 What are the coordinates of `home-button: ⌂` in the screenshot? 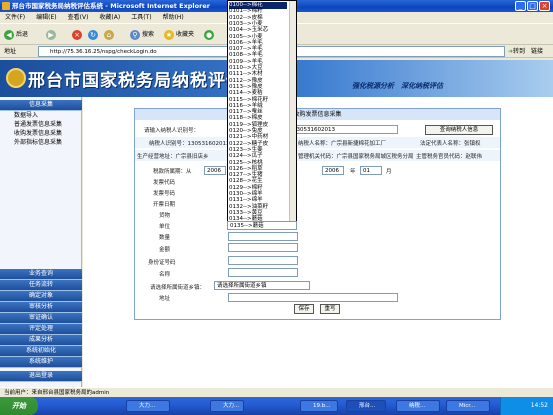 It's located at (110, 35).